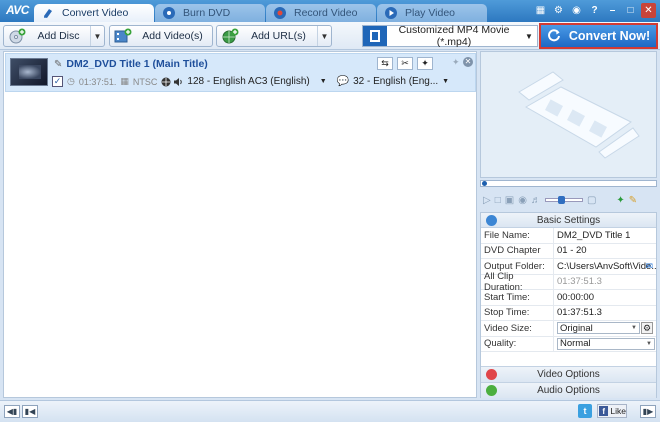 The height and width of the screenshot is (422, 660). Describe the element at coordinates (57, 81) in the screenshot. I see `file-checkbox: ✓` at that location.